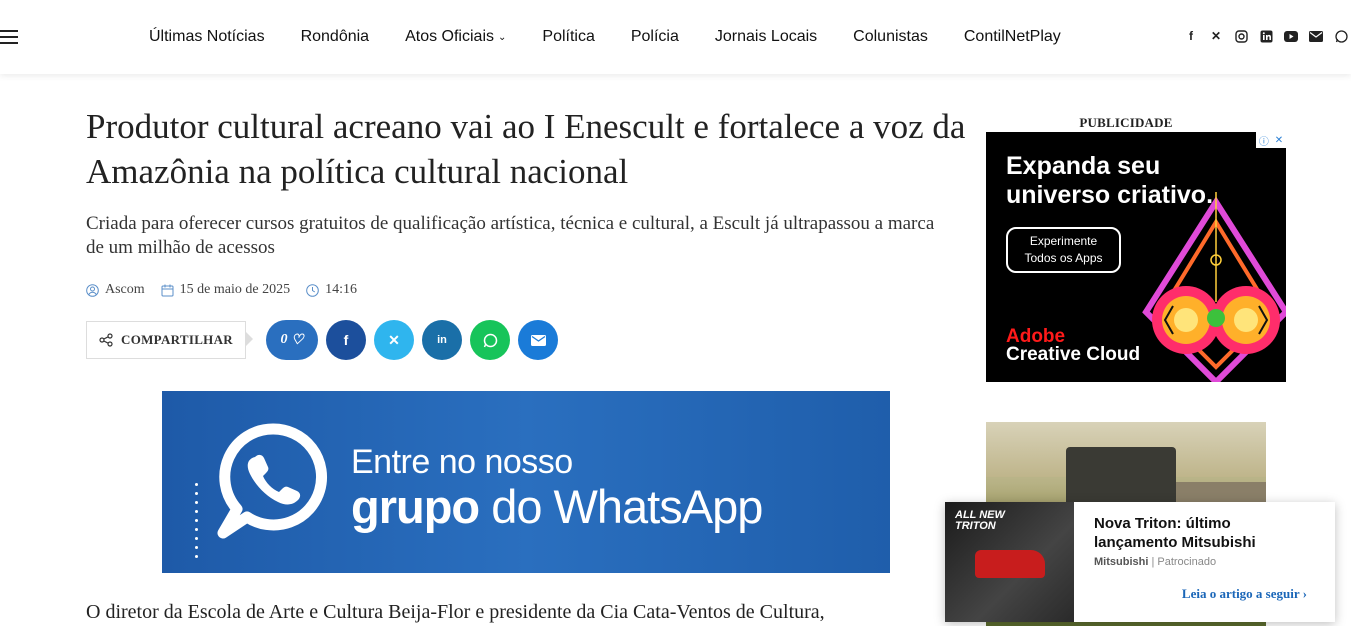 This screenshot has width=1351, height=626. I want to click on like-count: 0, so click(284, 339).